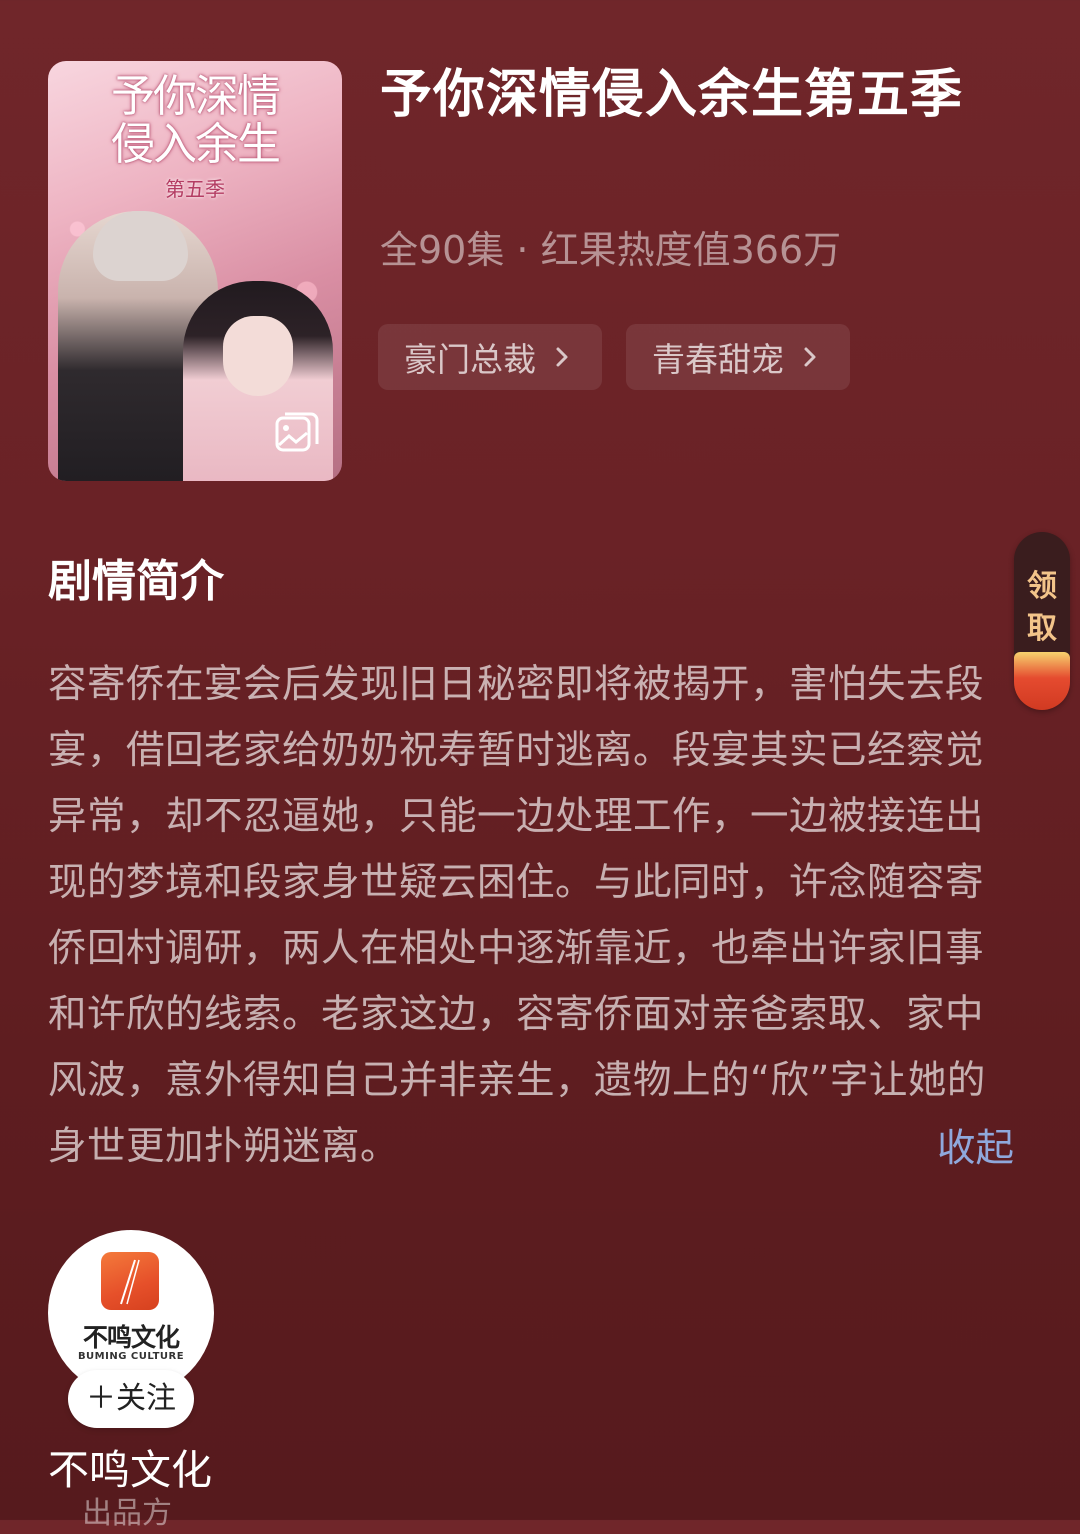 Image resolution: width=1080 pixels, height=1534 pixels. What do you see at coordinates (672, 95) in the screenshot?
I see `drama-title: 予你深情侵入余生第五季` at bounding box center [672, 95].